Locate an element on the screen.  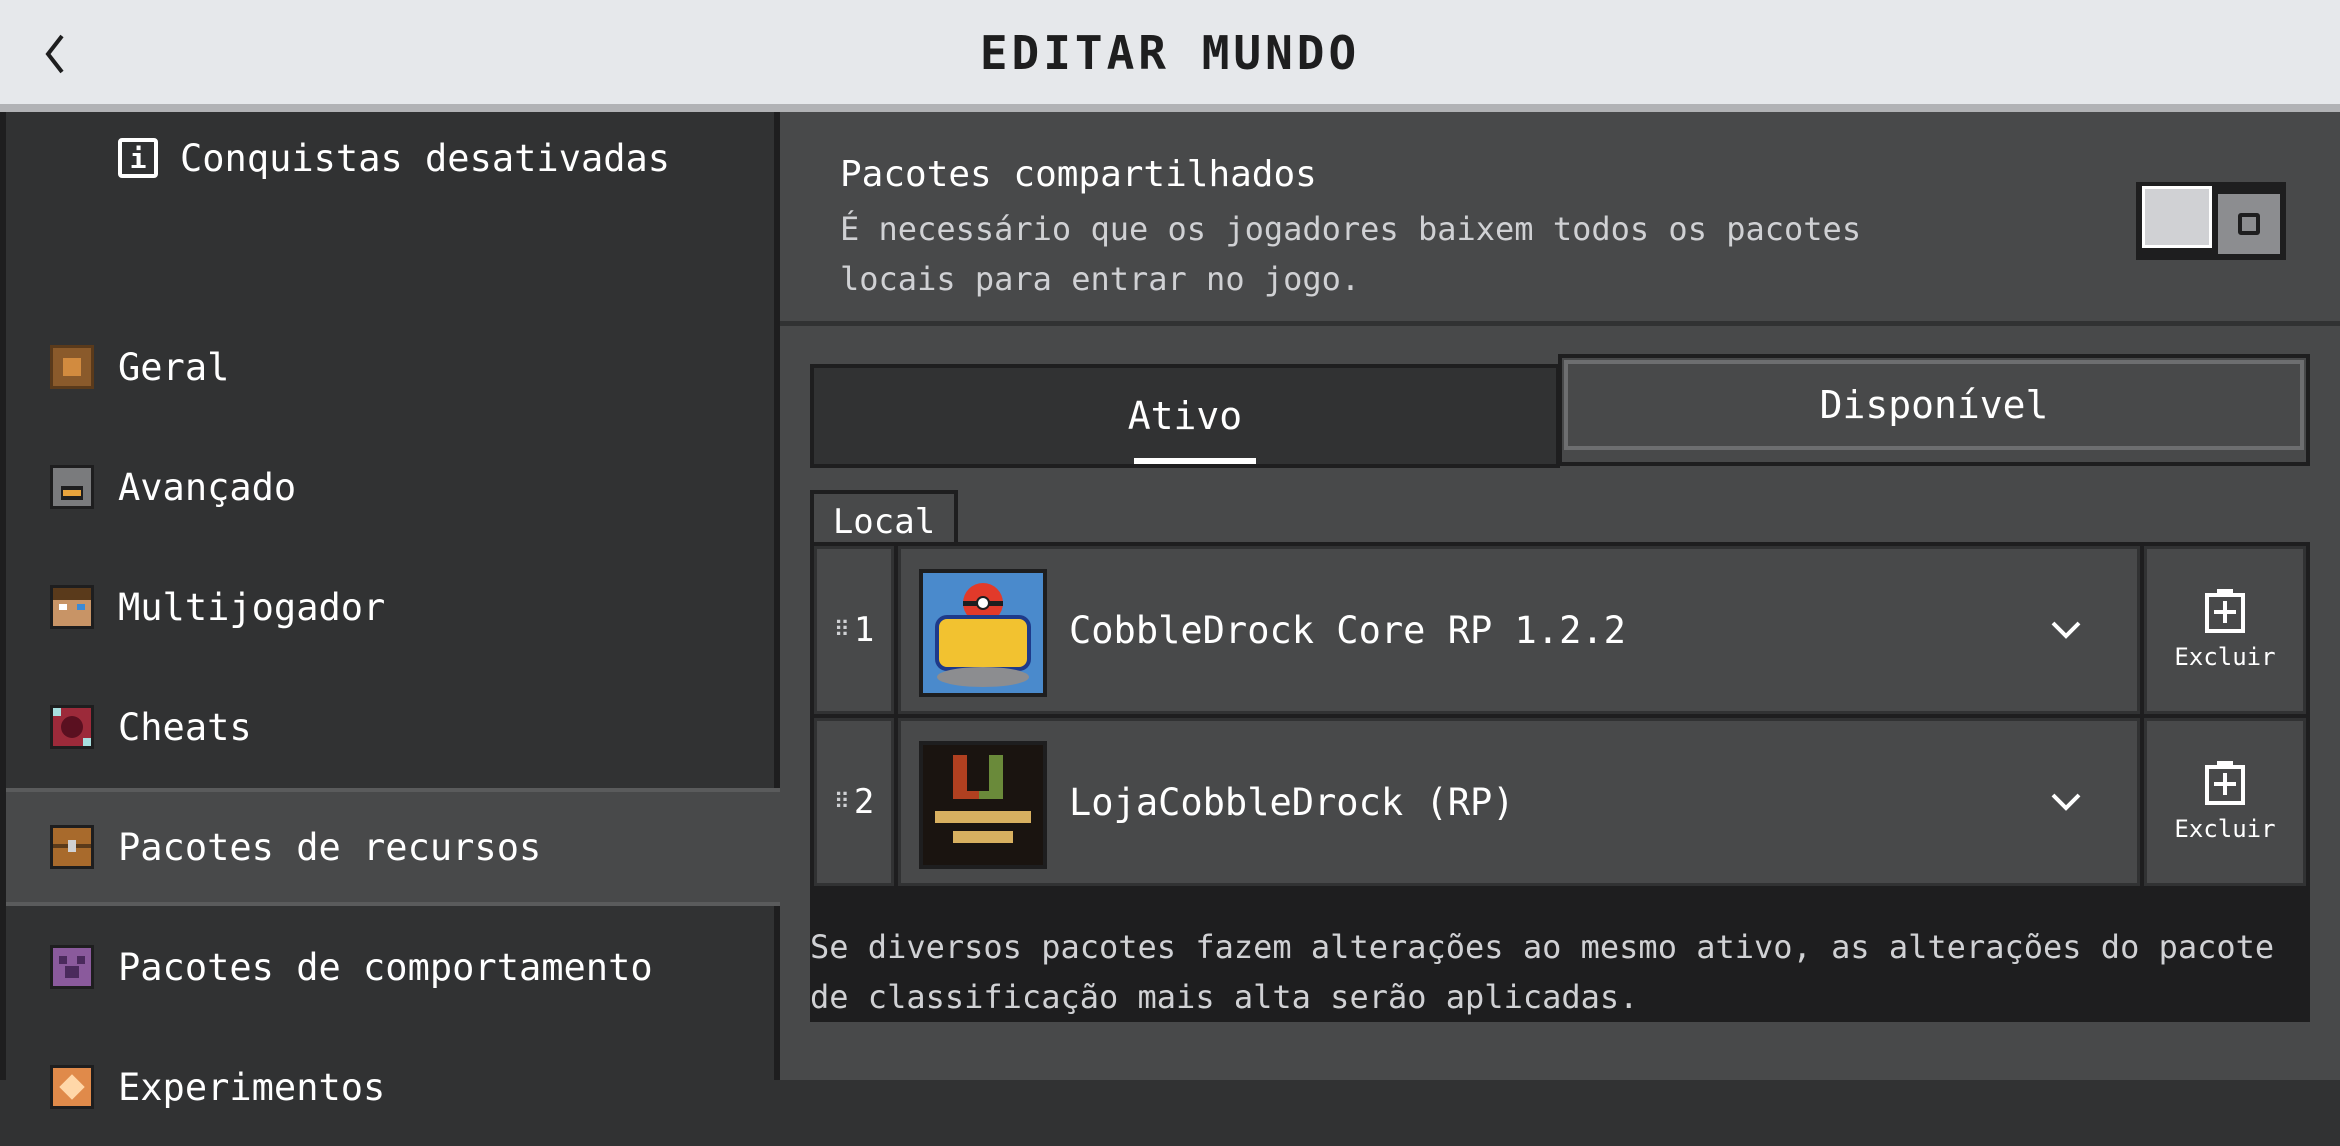
sidebar-item-label: Avançado is located at coordinates (207, 487).